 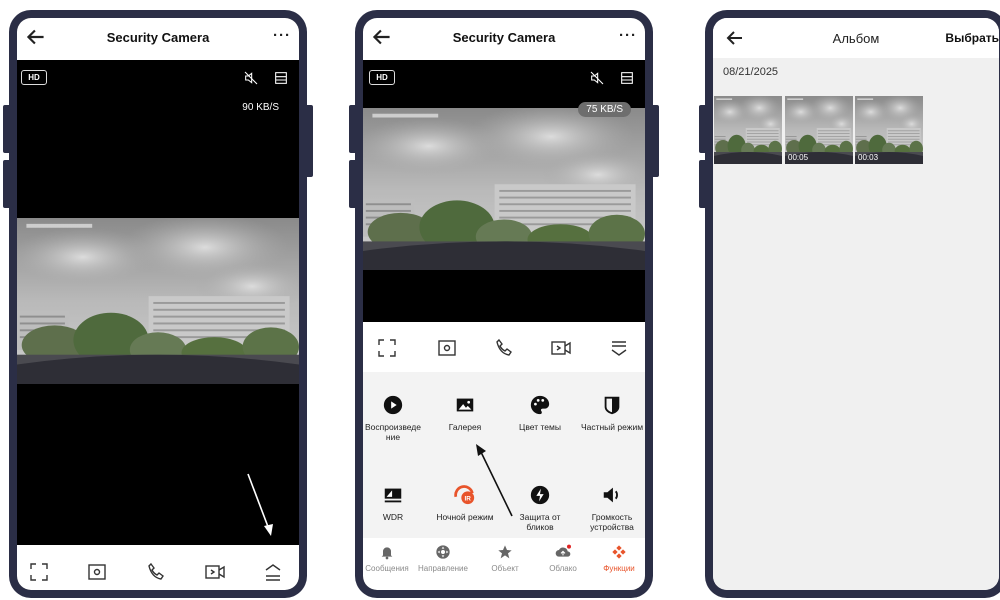 What do you see at coordinates (611, 508) in the screenshot?
I see `function-device-volume: Громкость устройства` at bounding box center [611, 508].